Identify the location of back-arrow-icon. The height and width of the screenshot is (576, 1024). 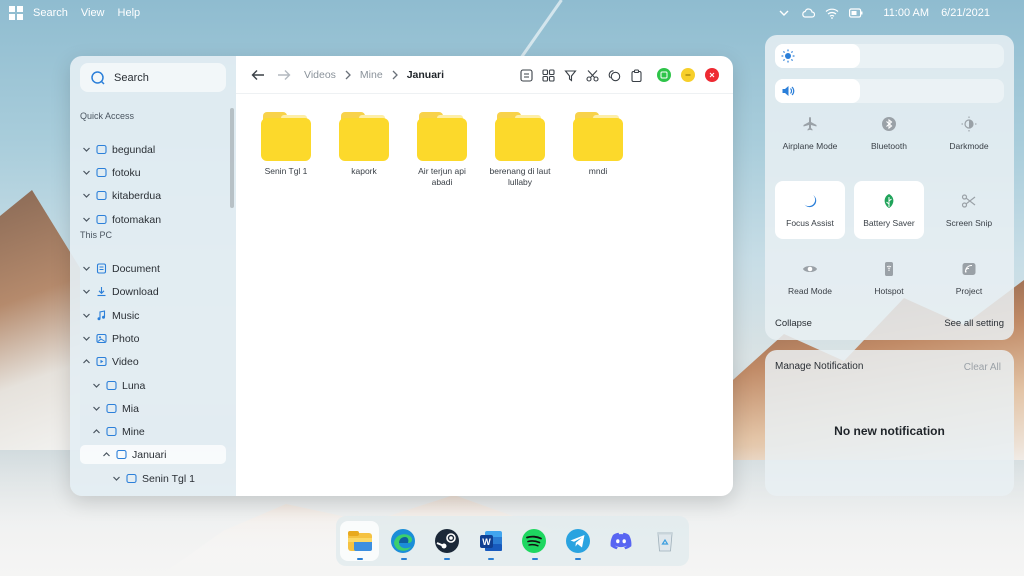
(258, 75).